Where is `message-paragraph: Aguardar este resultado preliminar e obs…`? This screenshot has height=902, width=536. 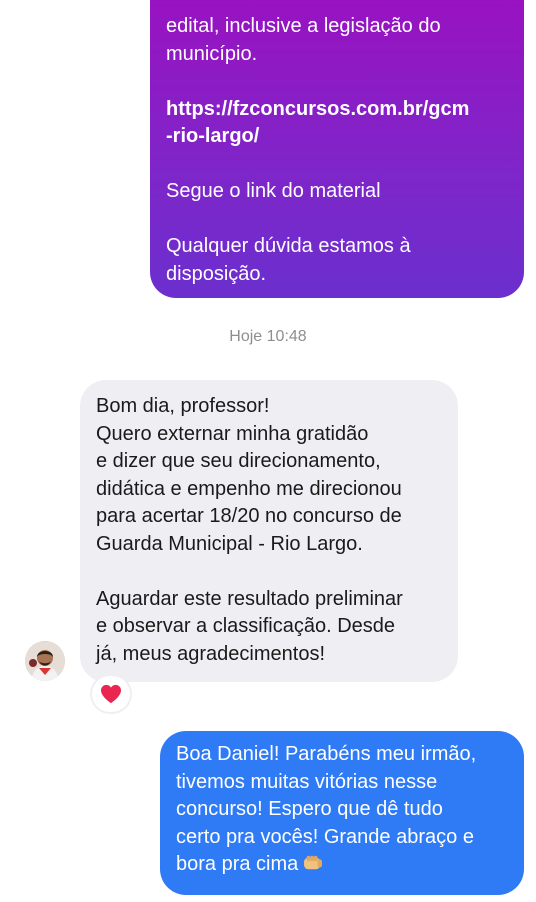 message-paragraph: Aguardar este resultado preliminar e obs… is located at coordinates (249, 626).